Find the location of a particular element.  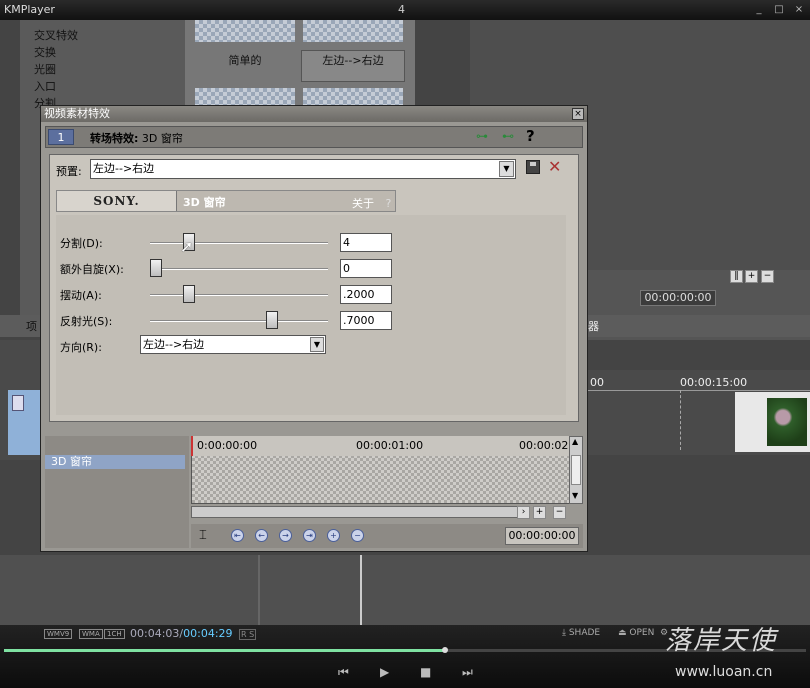

rs-badge: R S is located at coordinates (248, 634).